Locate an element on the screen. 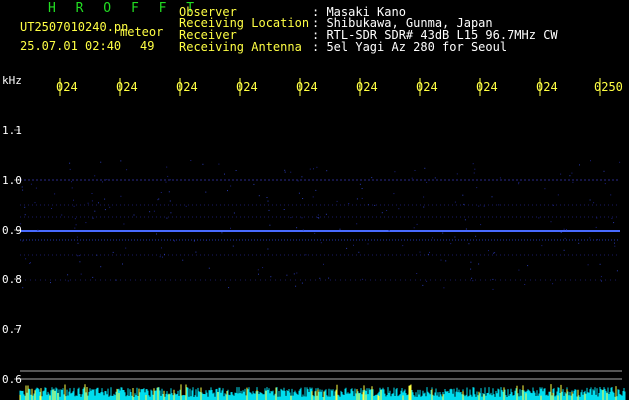  y-tick-label: 0.9 is located at coordinates (12, 230).